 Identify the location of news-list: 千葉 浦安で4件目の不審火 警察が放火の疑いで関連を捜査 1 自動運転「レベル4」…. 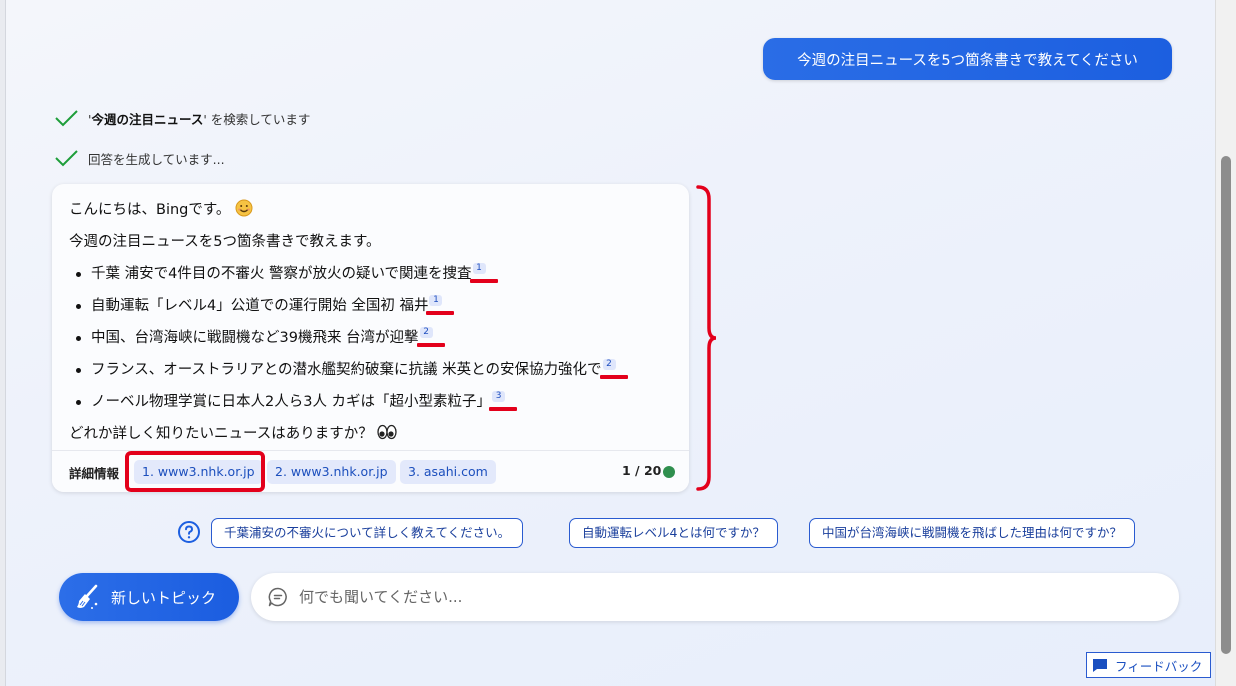
(374, 338).